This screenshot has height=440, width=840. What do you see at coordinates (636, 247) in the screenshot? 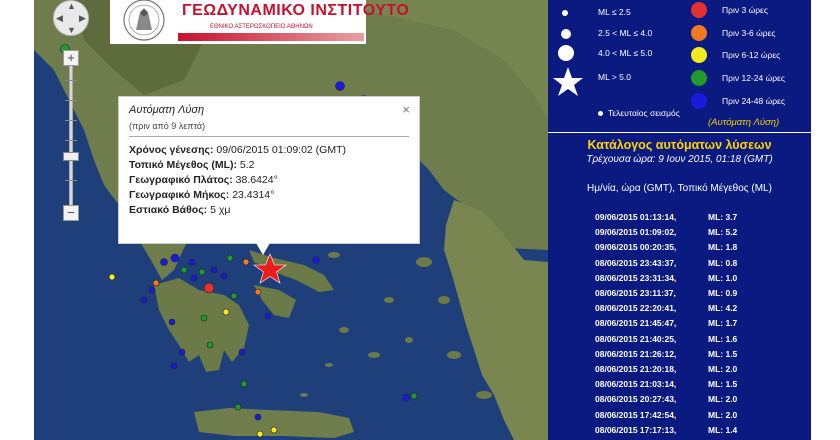
I see `catalog-row-datetime: 09/06/2015 00:20:35,` at bounding box center [636, 247].